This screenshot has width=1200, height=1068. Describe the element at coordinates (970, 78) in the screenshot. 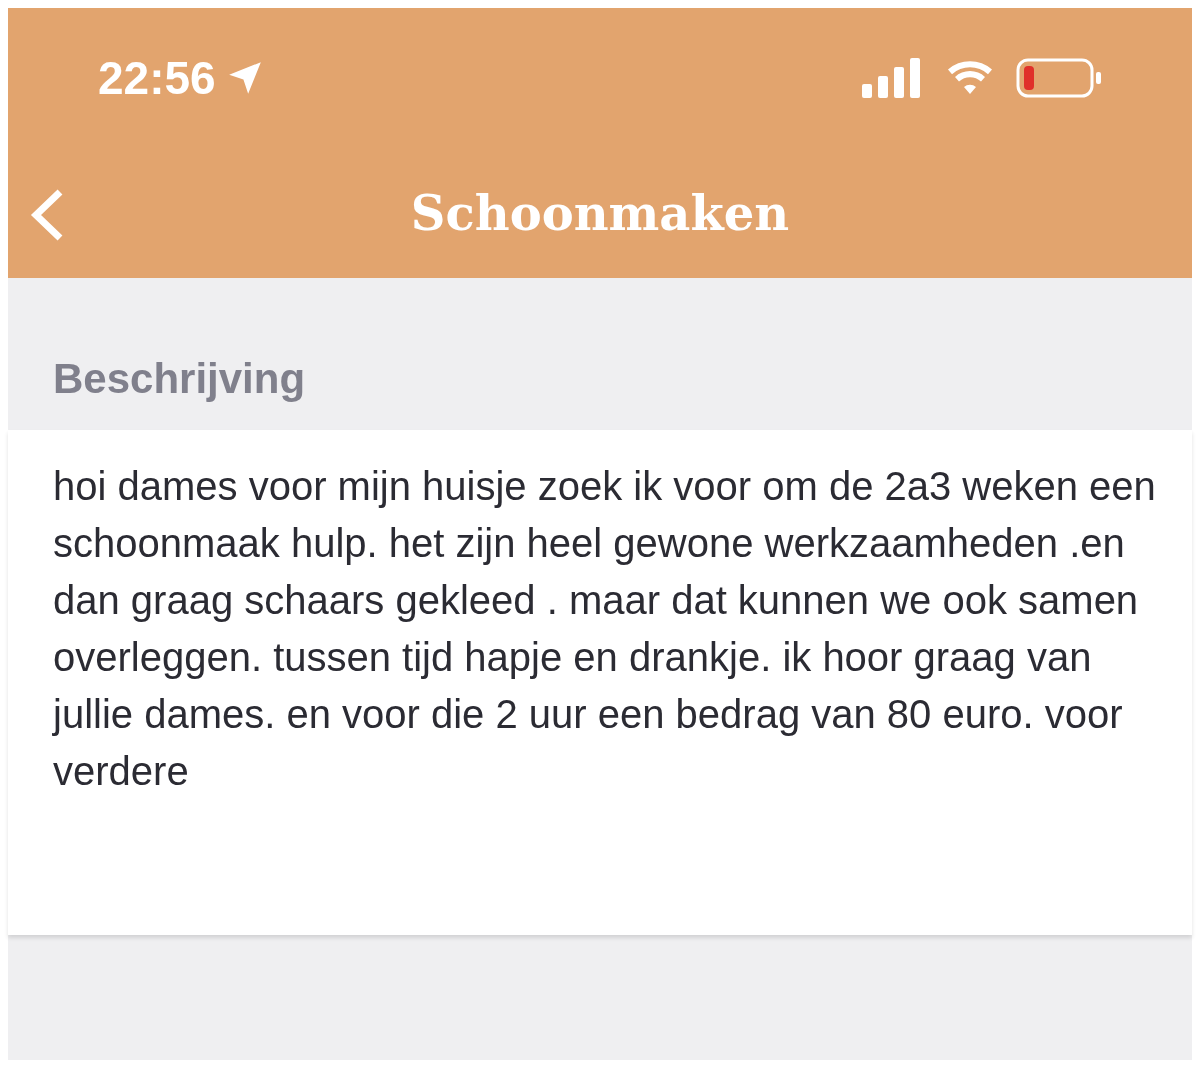

I see `wifi-icon` at that location.